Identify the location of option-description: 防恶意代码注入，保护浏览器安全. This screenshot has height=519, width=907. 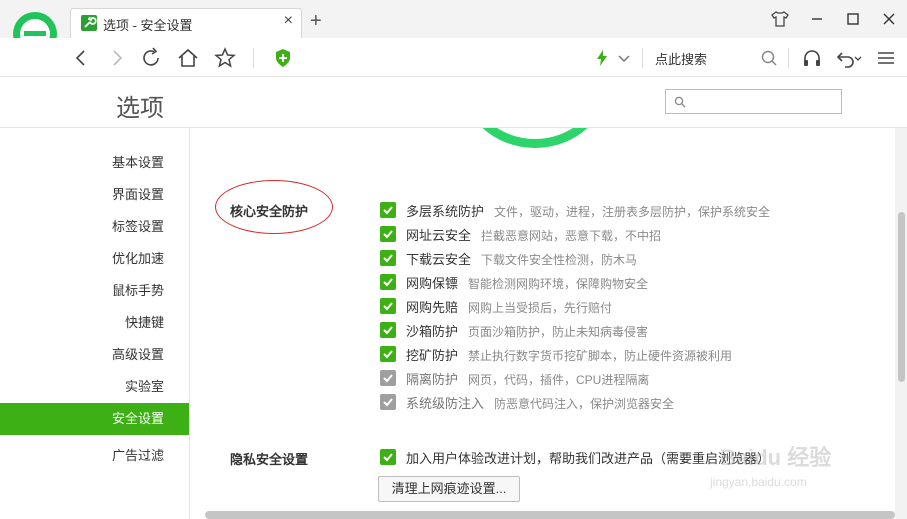
(584, 404).